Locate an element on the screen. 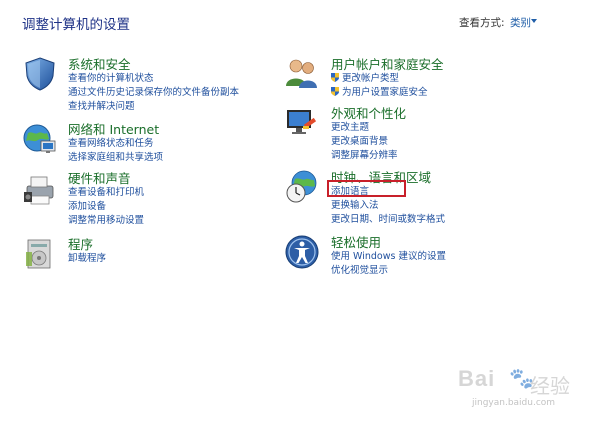 This screenshot has width=600, height=427. link-family-safety: 为用户设置家庭安全 is located at coordinates (379, 91).